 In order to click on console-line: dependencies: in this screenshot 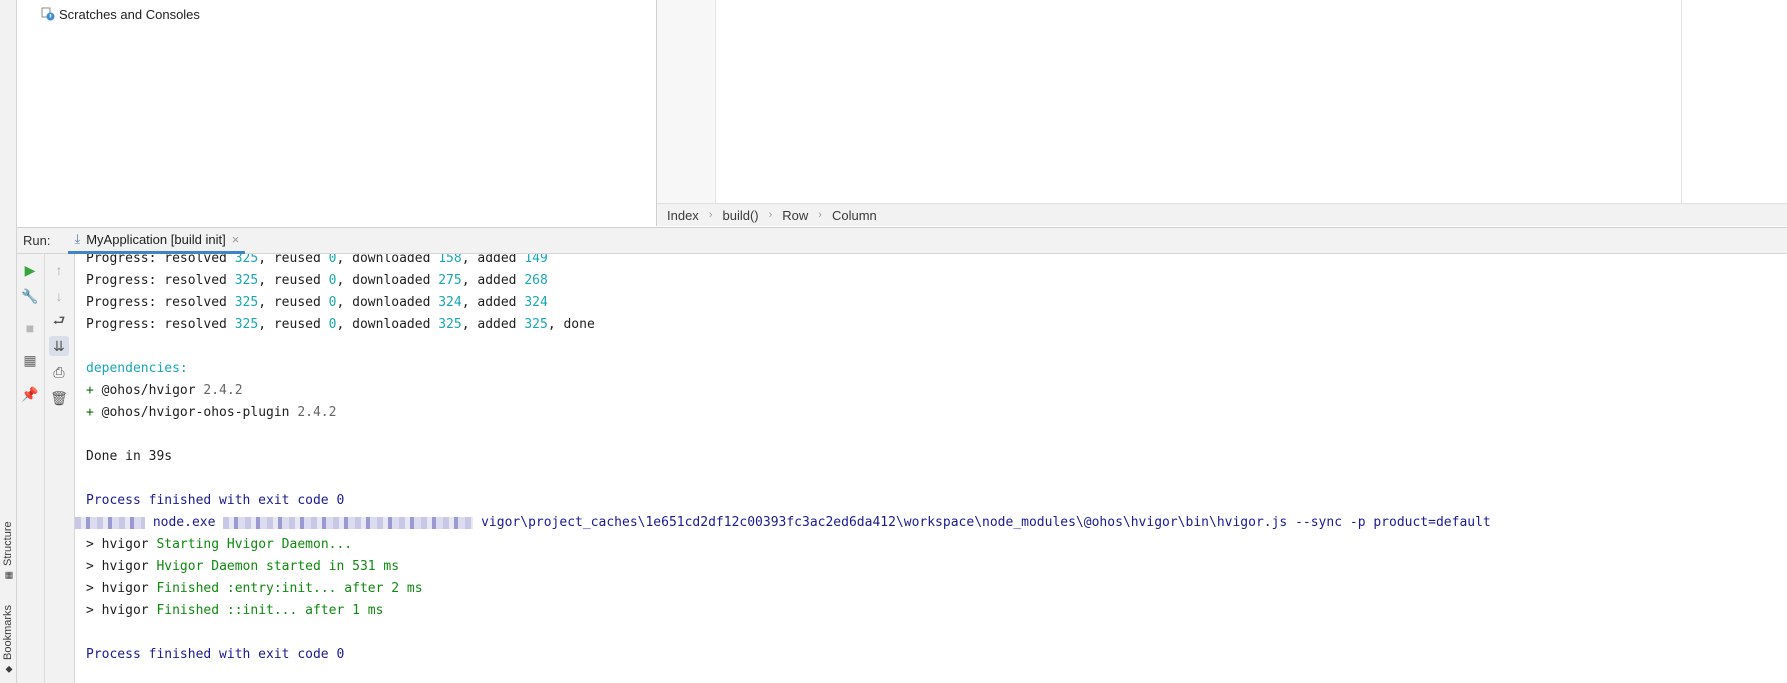, I will do `click(137, 368)`.